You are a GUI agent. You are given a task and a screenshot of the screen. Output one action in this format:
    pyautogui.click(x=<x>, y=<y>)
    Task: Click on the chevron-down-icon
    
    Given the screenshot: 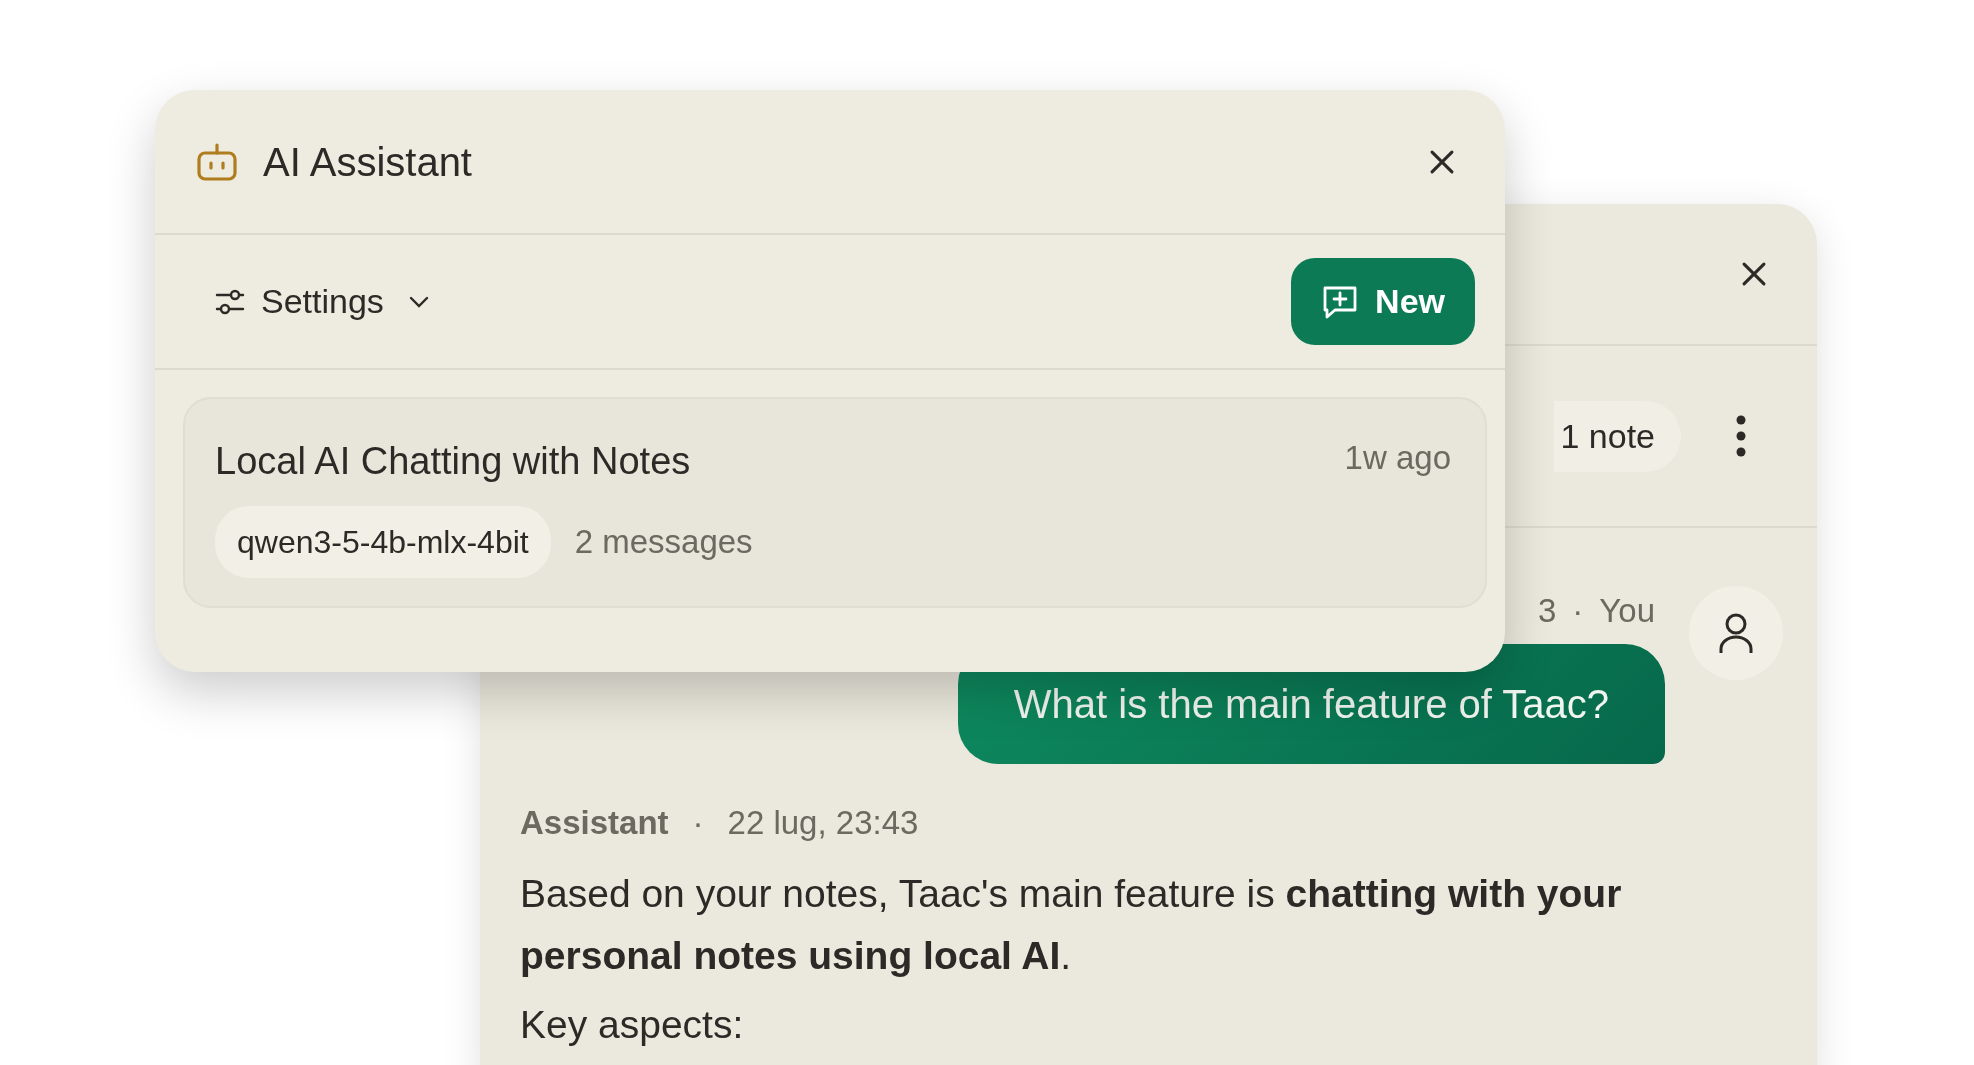 What is the action you would take?
    pyautogui.click(x=418, y=301)
    